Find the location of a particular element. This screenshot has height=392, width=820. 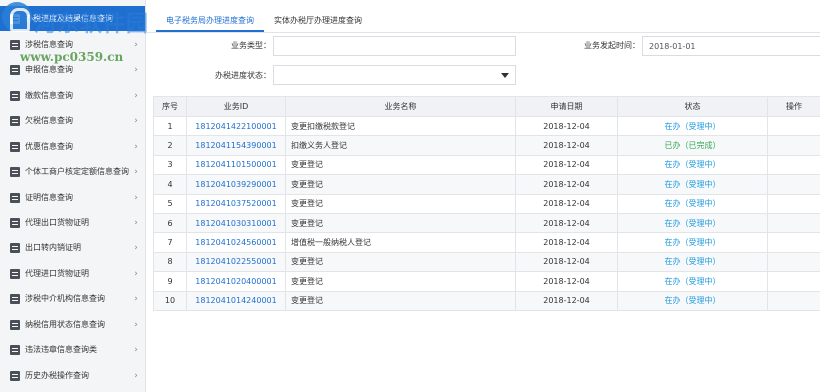

cell-business-id-link: 1812041039290001 is located at coordinates (236, 184).